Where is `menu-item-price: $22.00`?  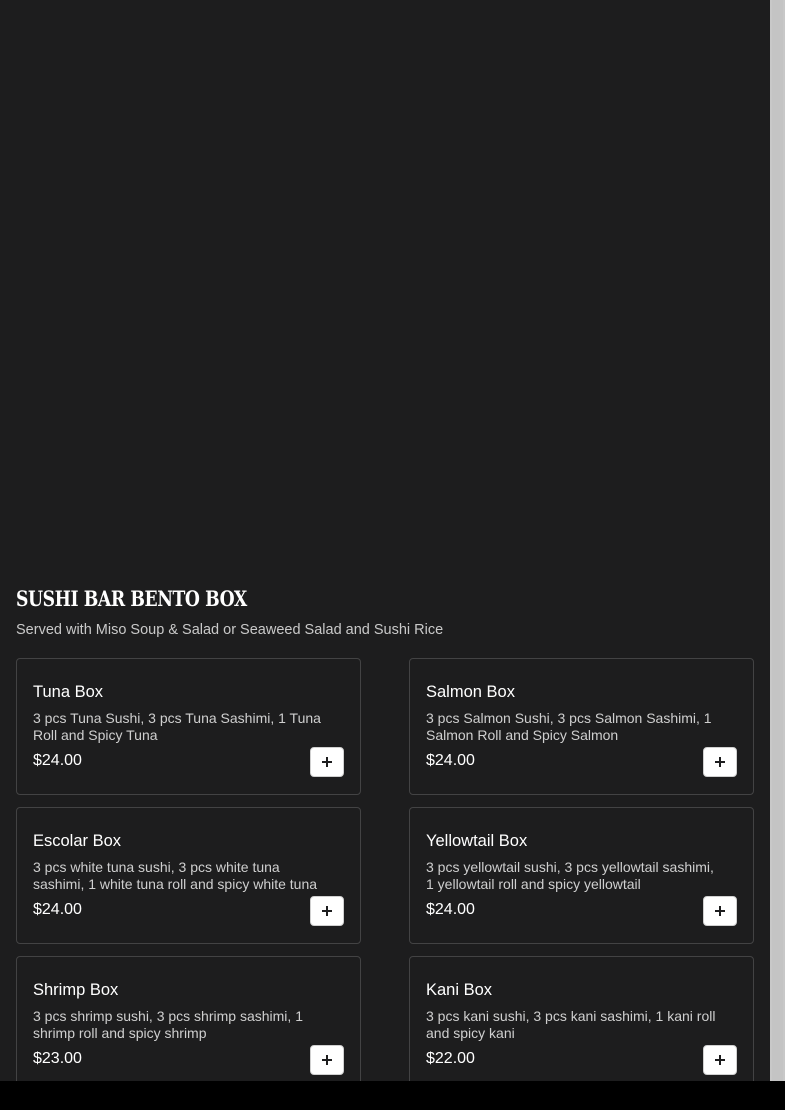
menu-item-price: $22.00 is located at coordinates (450, 1058).